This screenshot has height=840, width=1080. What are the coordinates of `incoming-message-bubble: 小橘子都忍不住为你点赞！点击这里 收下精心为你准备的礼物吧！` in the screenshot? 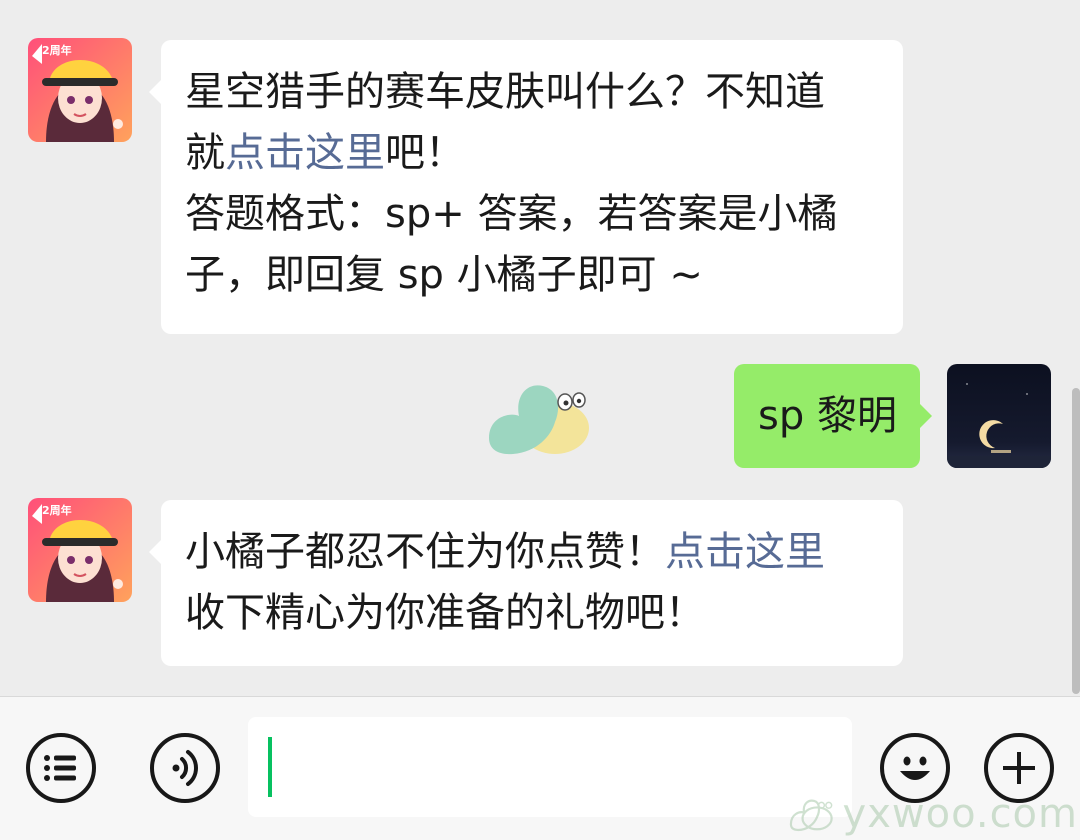 It's located at (526, 583).